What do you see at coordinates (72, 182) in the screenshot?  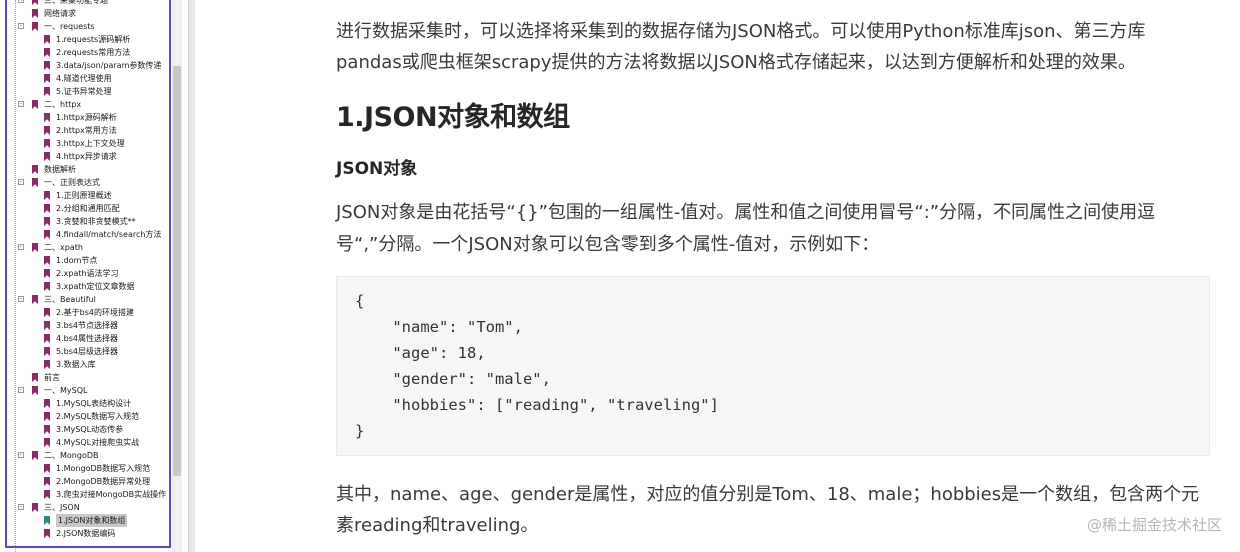 I see `tree-item-label: 一、正则表达式` at bounding box center [72, 182].